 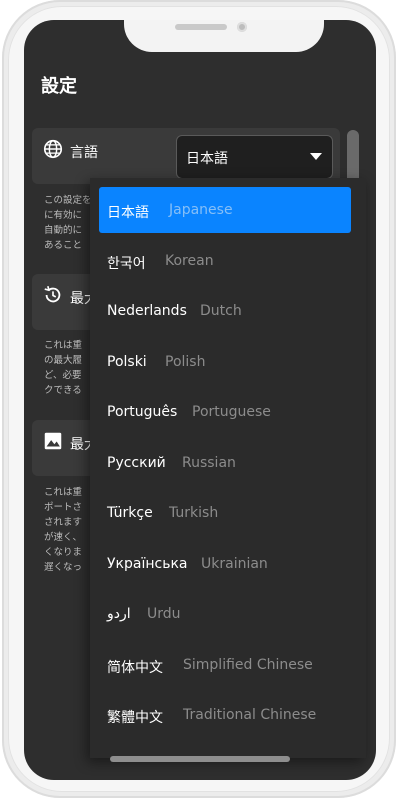 What do you see at coordinates (254, 157) in the screenshot?
I see `language-select: 日本語` at bounding box center [254, 157].